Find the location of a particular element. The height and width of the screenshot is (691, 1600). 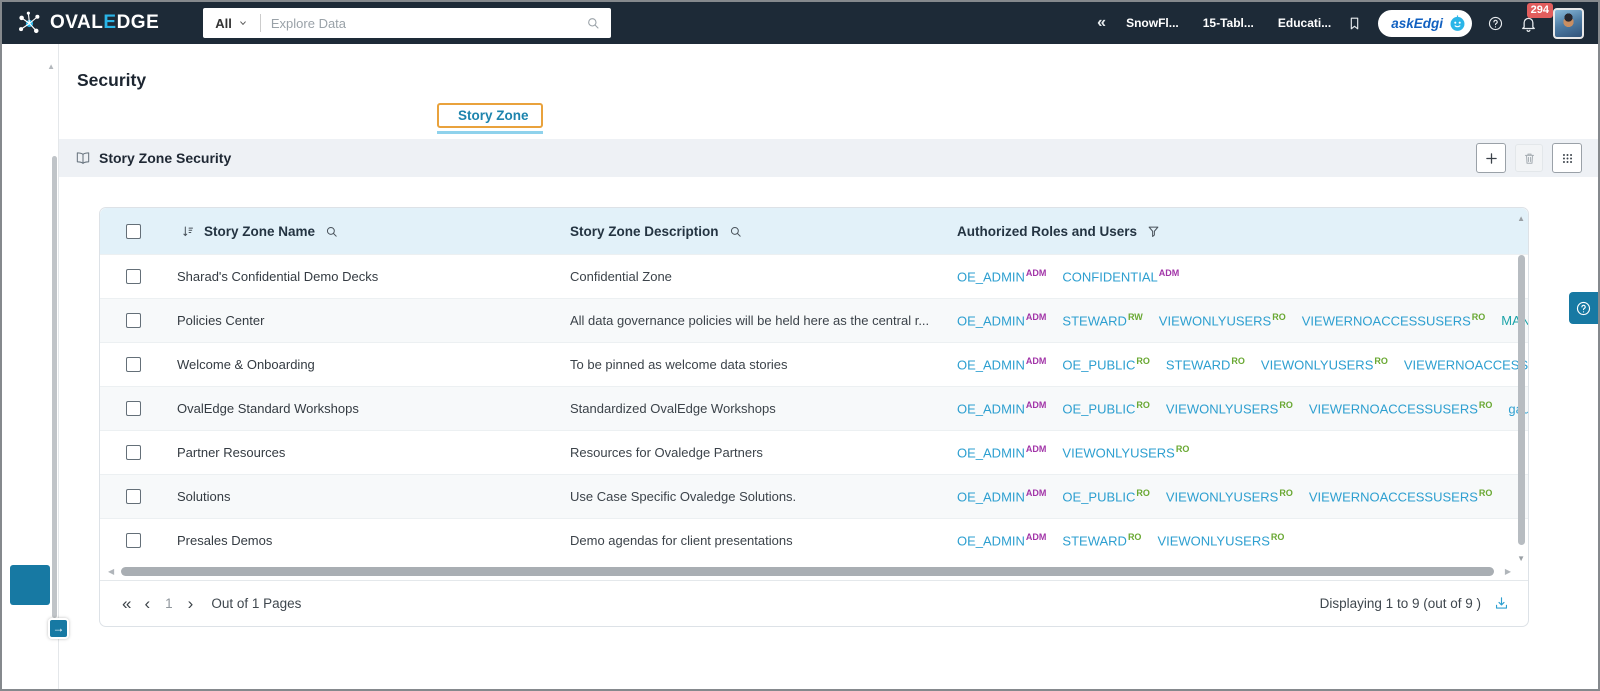

help-flyout-button is located at coordinates (1583, 308).